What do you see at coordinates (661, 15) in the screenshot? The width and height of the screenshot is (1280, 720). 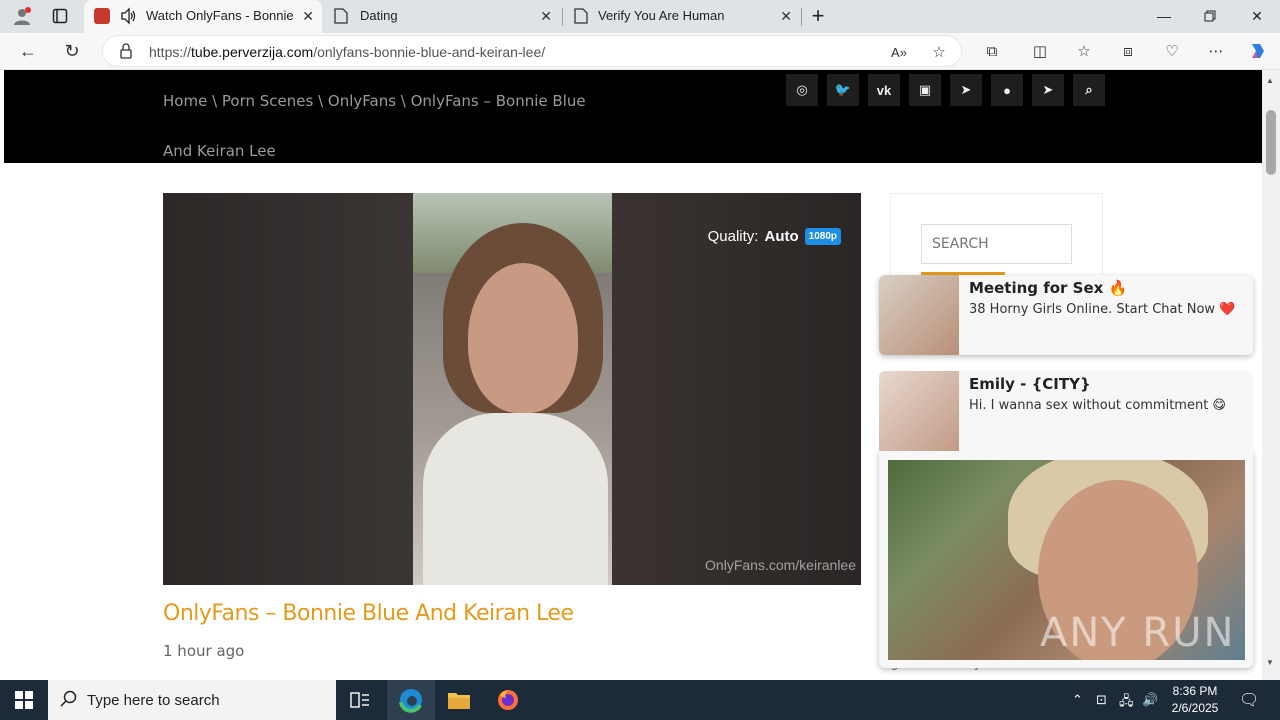 I see `tab-title: Verify You Are Human` at bounding box center [661, 15].